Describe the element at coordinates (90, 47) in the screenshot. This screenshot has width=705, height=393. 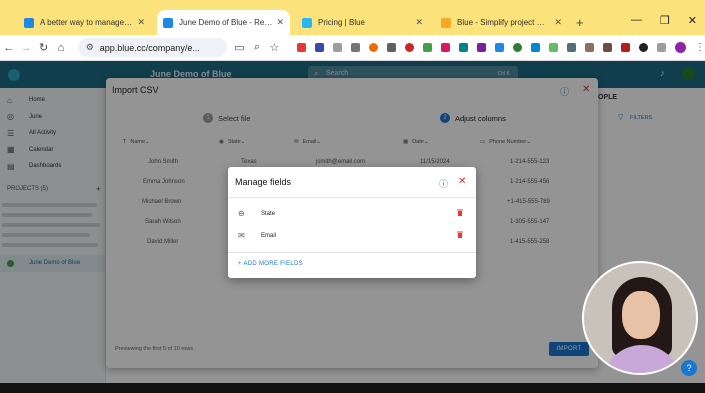
I see `site-info-icon: ⚙` at that location.